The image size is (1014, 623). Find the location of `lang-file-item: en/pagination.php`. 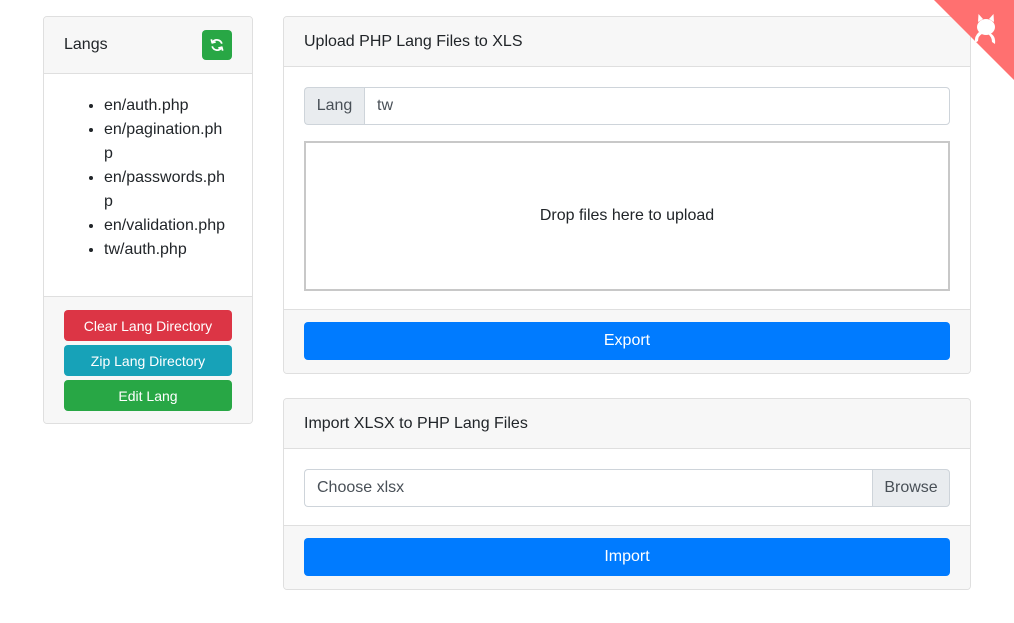

lang-file-item: en/pagination.php is located at coordinates (167, 142).